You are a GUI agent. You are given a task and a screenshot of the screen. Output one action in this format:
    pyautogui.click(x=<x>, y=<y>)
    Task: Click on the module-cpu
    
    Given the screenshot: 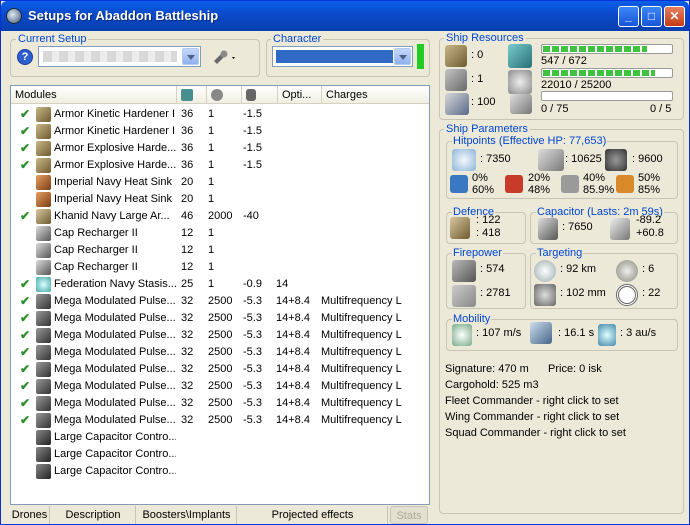 What is the action you would take?
    pyautogui.click(x=194, y=471)
    